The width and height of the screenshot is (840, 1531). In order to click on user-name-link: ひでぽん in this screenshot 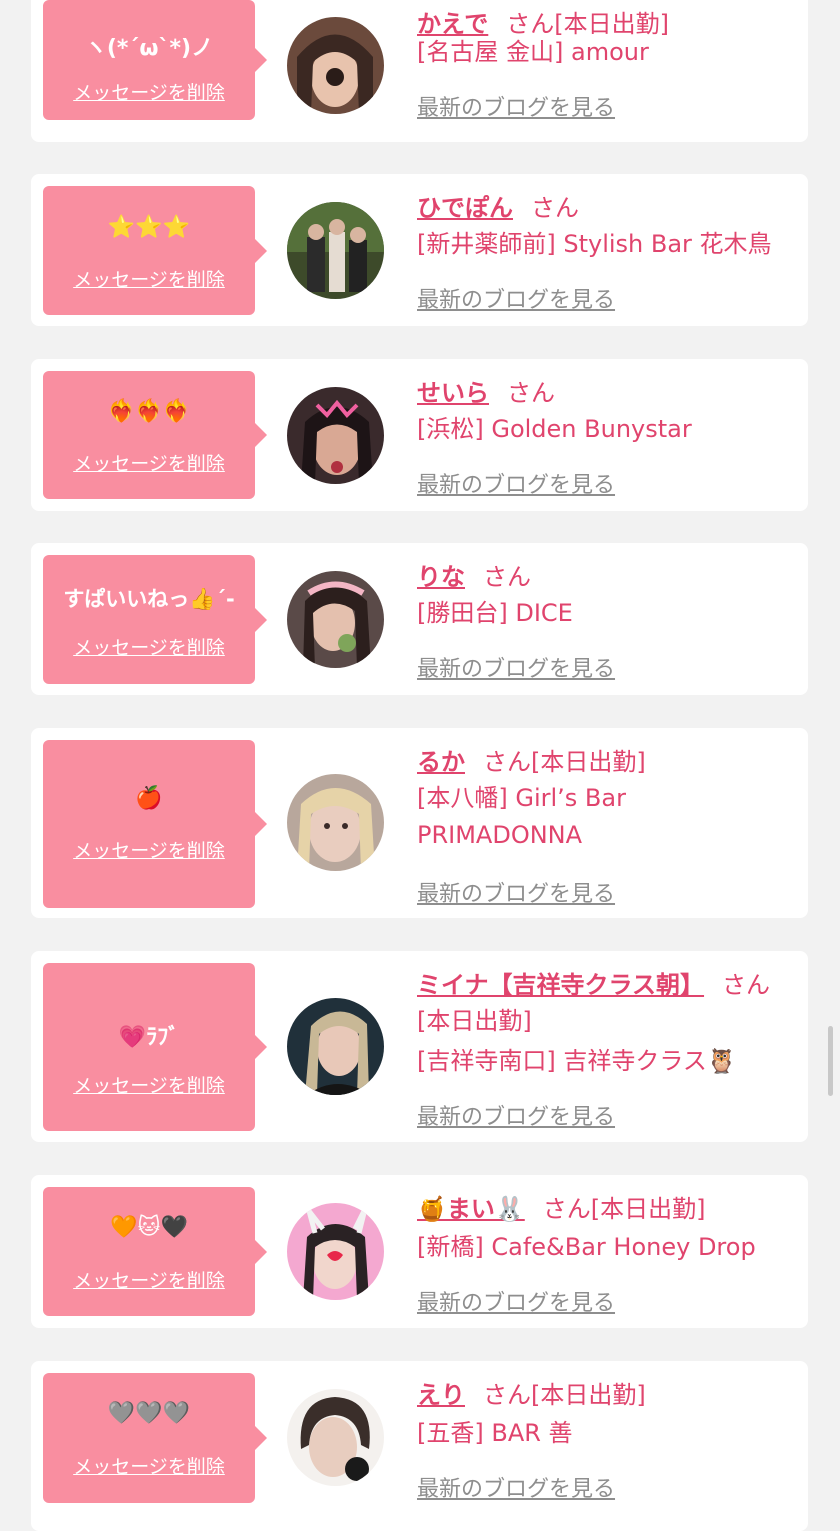, I will do `click(465, 208)`.